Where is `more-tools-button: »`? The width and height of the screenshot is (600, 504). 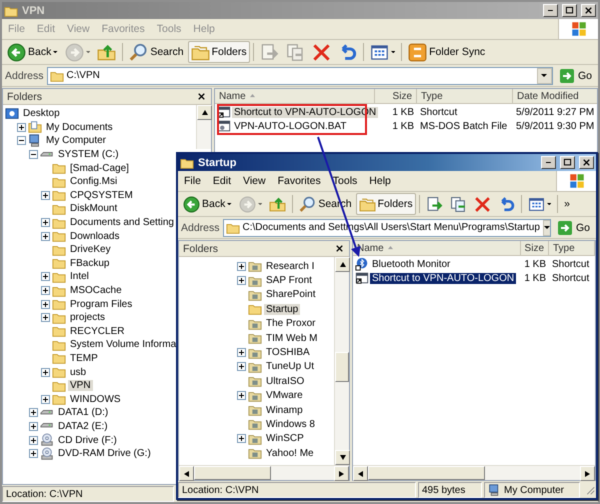 more-tools-button: » is located at coordinates (567, 204).